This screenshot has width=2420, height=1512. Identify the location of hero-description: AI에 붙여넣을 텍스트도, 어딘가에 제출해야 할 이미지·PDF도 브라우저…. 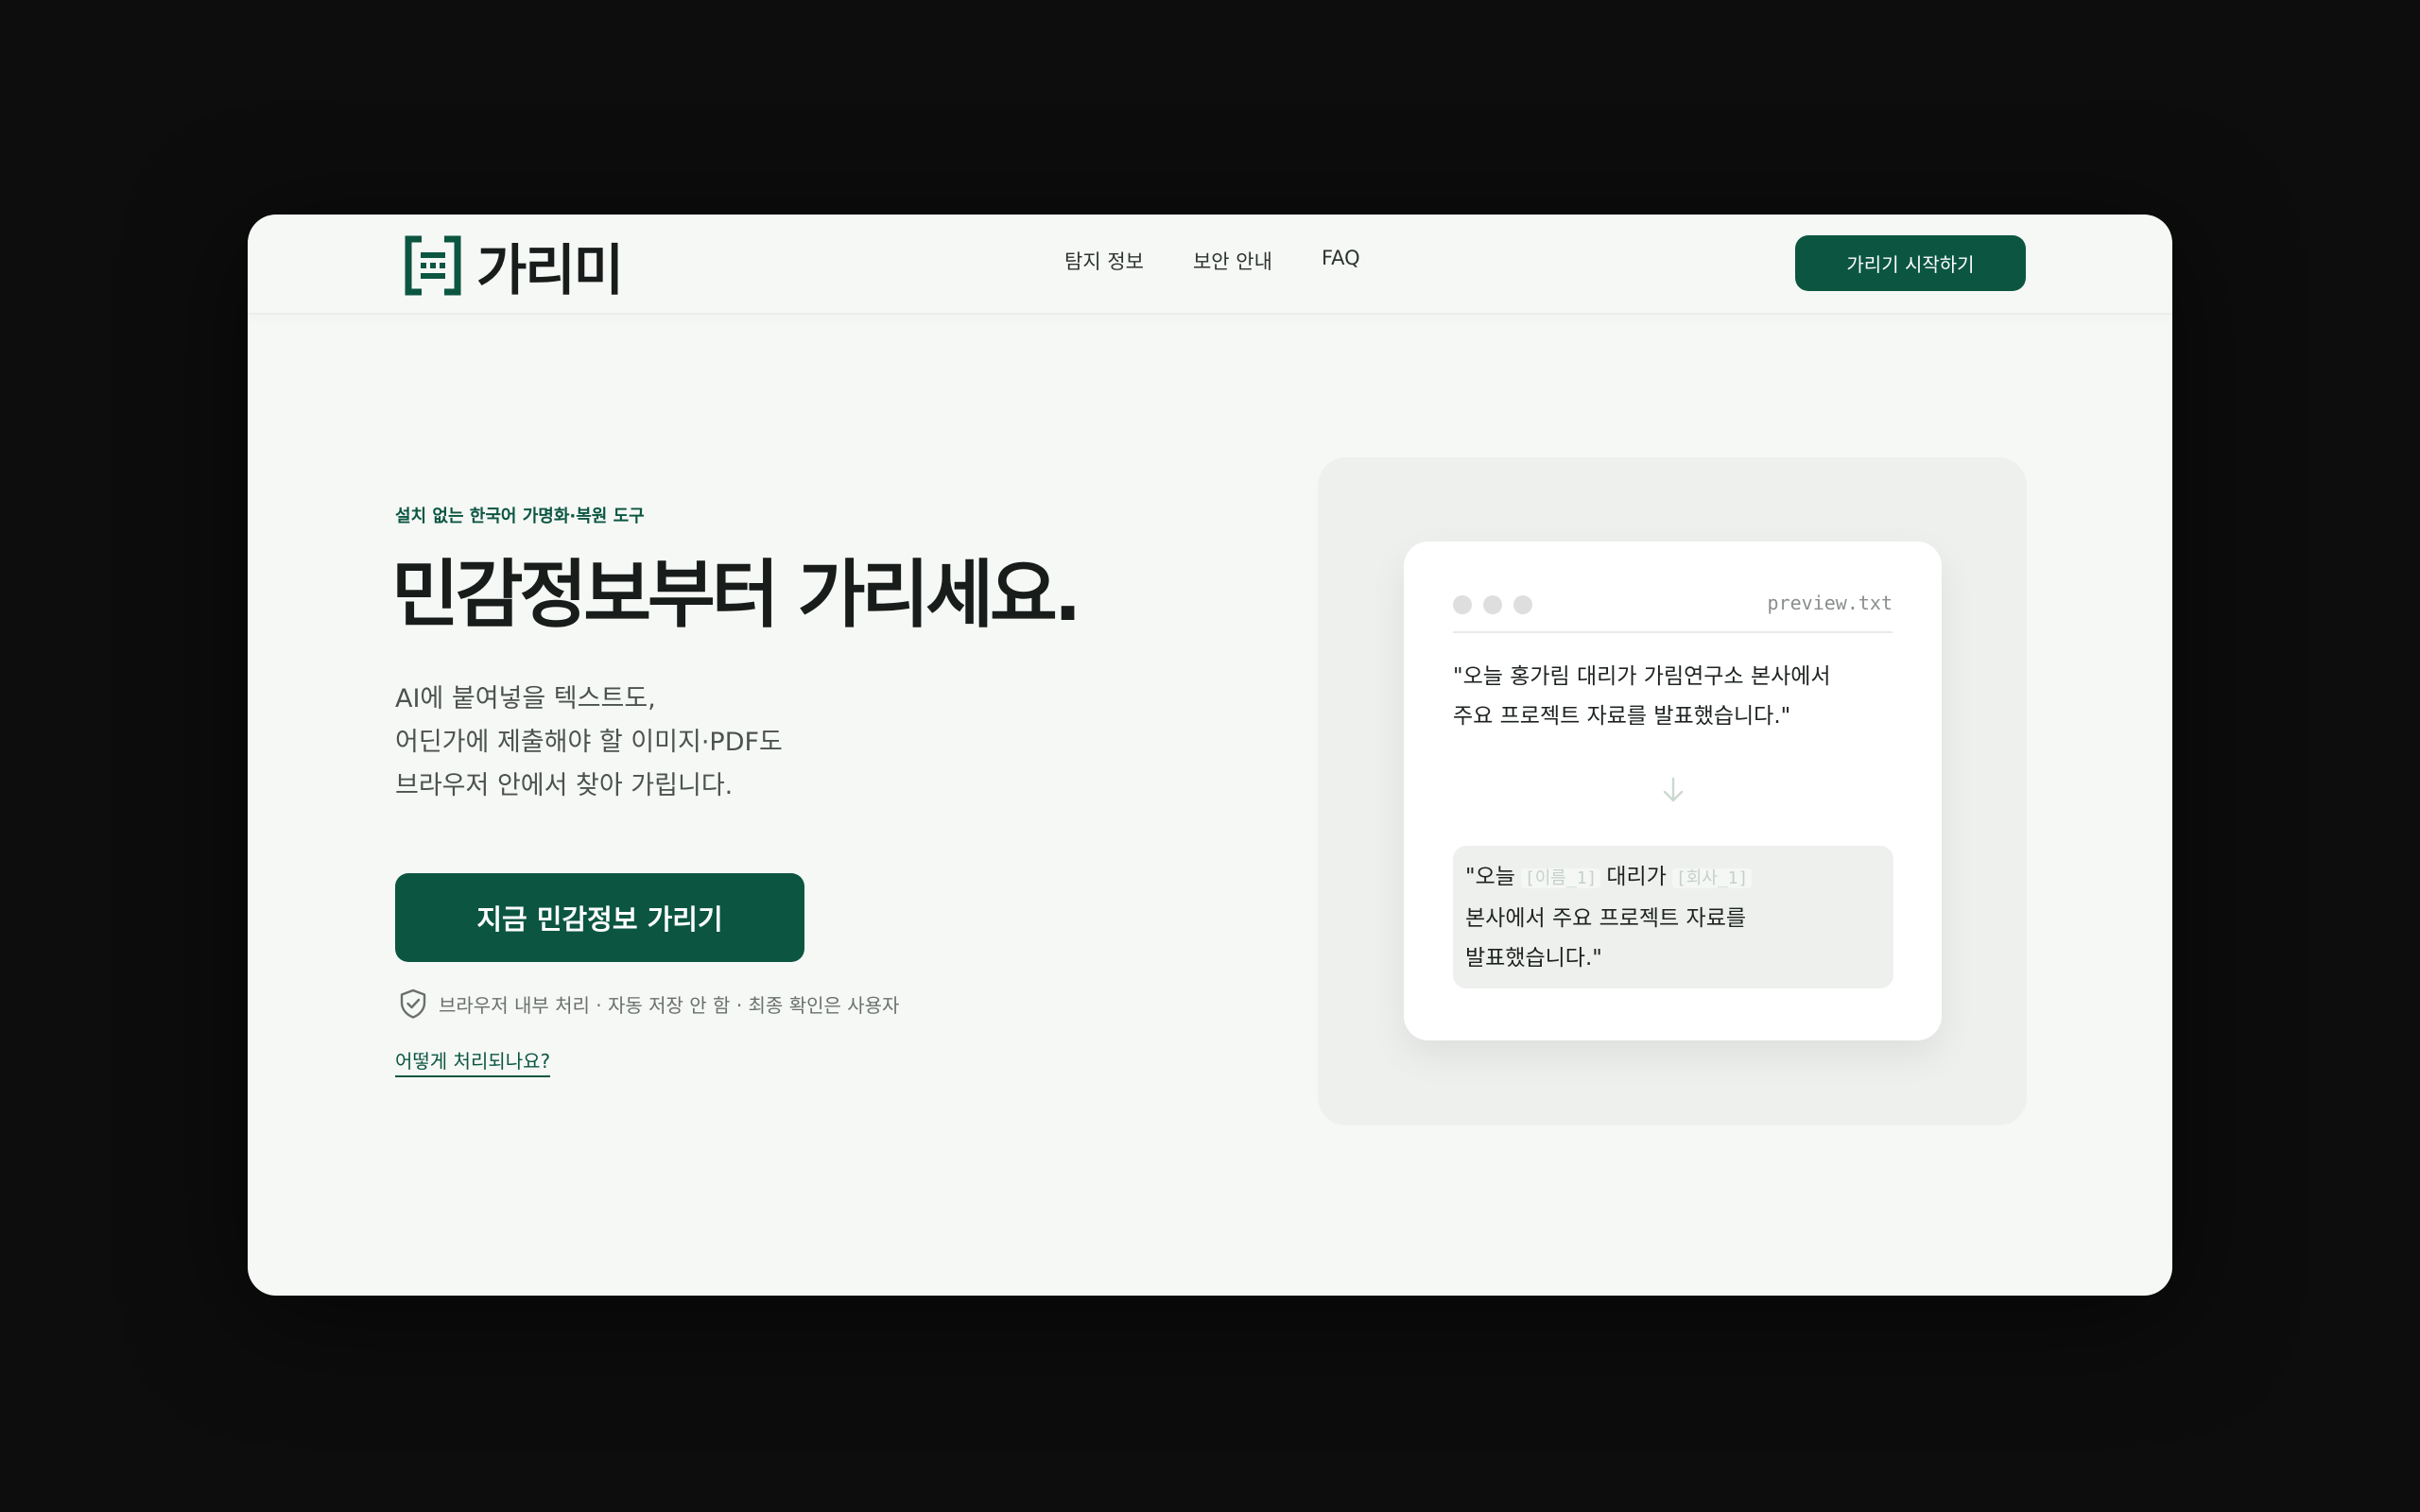
(589, 743).